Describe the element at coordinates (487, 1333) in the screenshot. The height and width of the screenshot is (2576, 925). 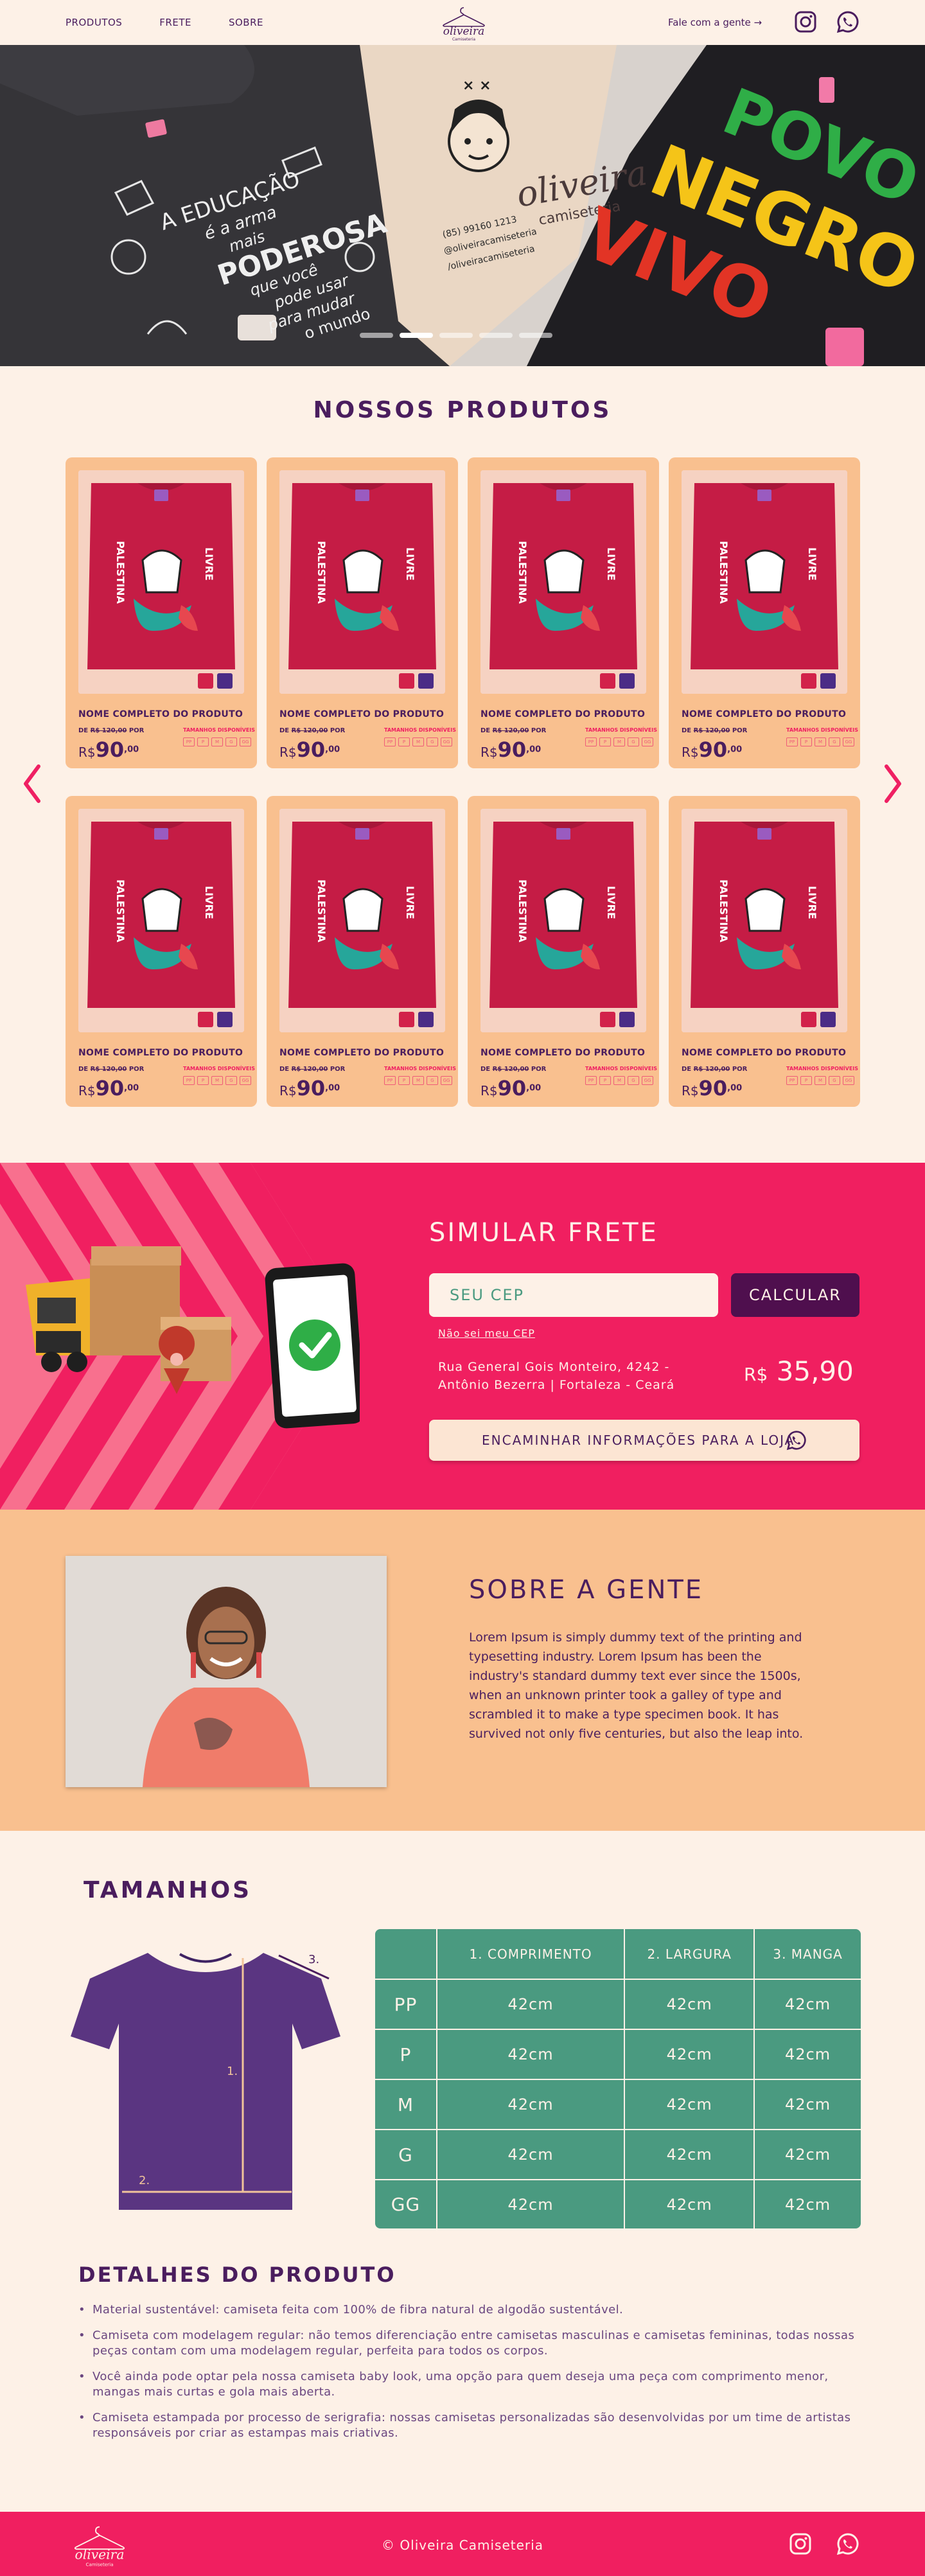
I see `no-cep-link: Não sei meu CEP` at that location.